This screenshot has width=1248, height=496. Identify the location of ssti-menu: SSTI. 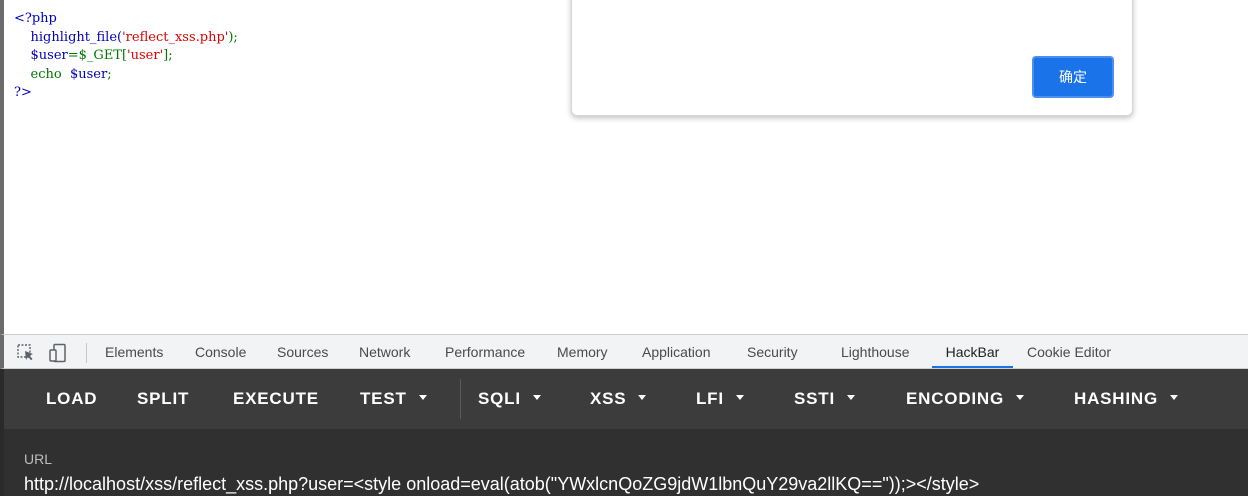
(824, 399).